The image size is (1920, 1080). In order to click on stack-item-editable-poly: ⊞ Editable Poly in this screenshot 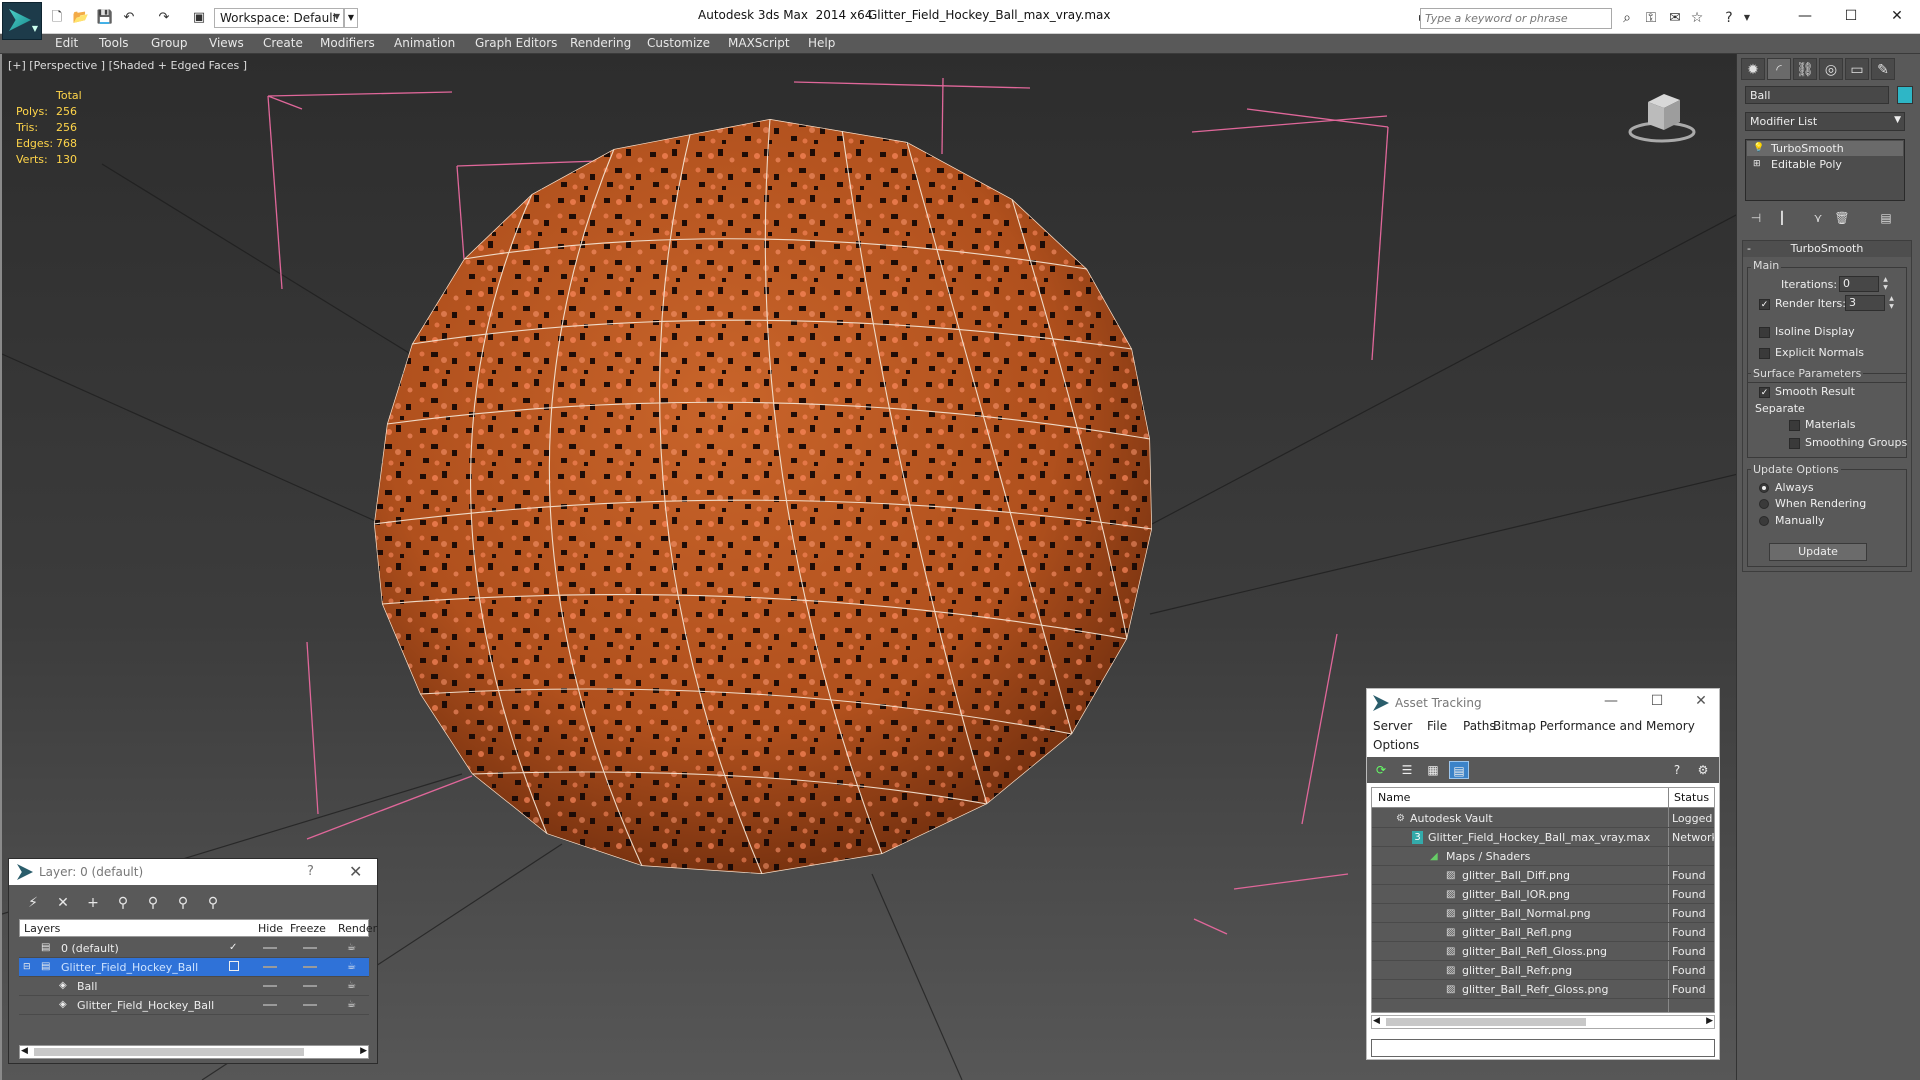, I will do `click(1825, 164)`.